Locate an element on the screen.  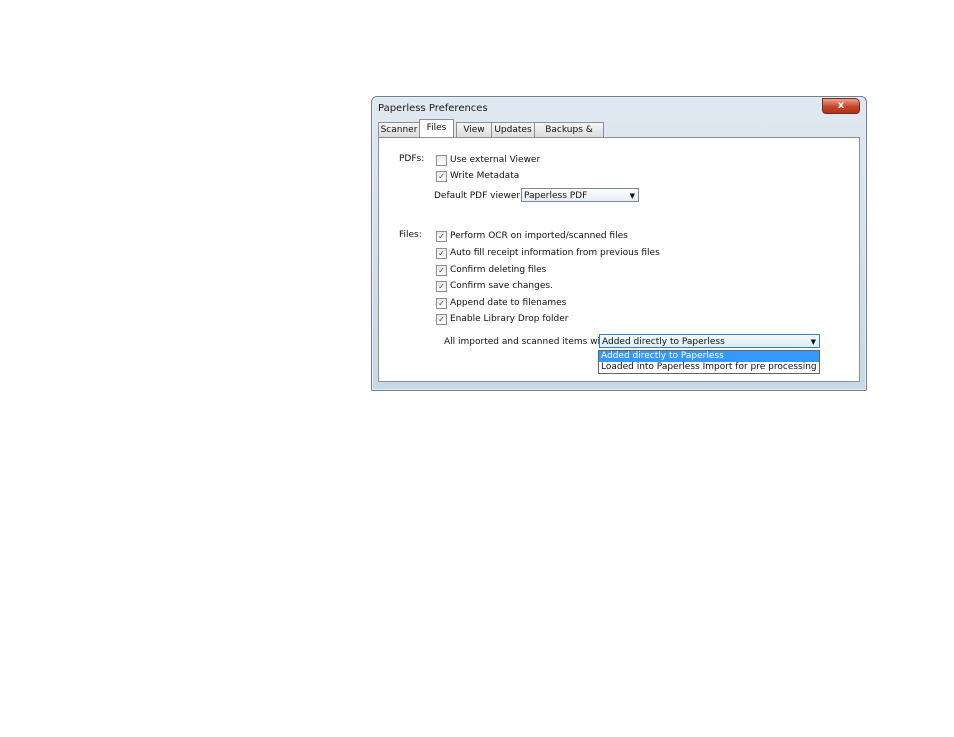
window-title: Paperless Preferences is located at coordinates (433, 108).